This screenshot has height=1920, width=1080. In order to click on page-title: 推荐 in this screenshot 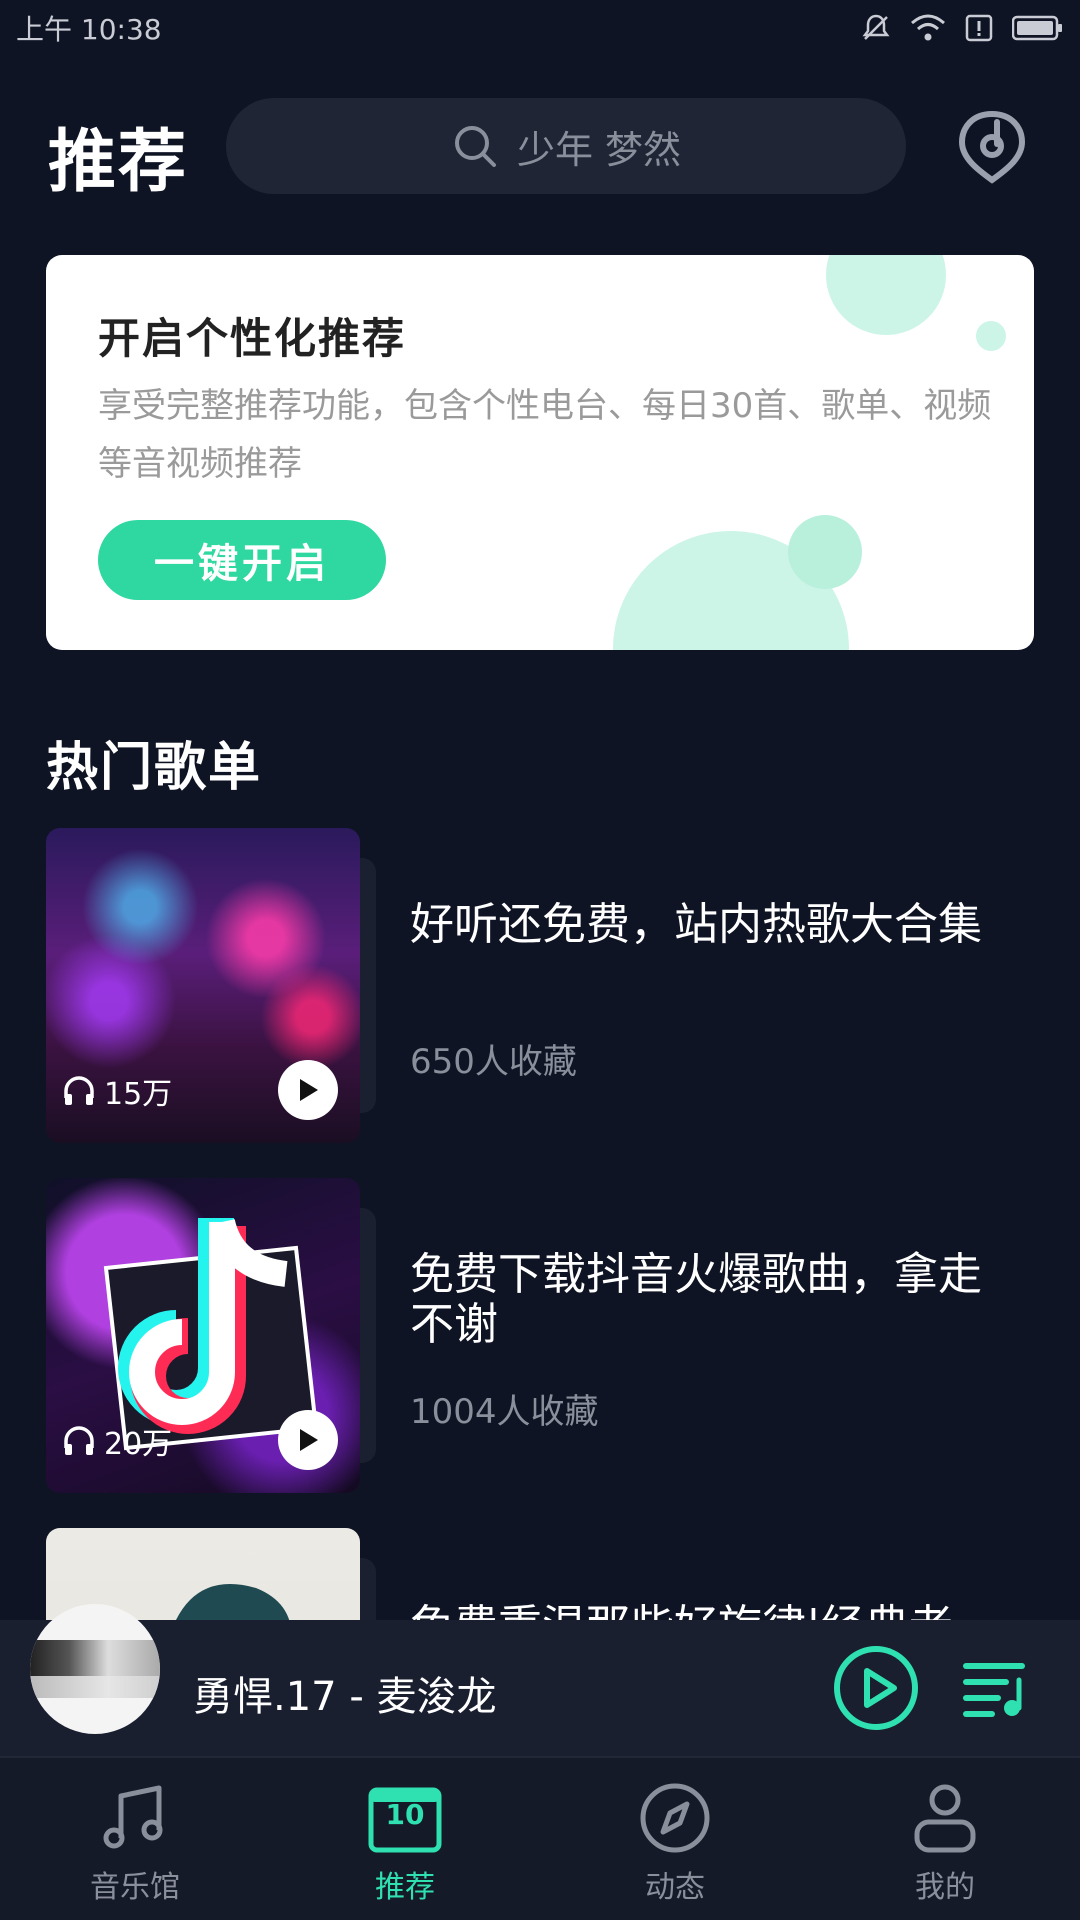, I will do `click(118, 162)`.